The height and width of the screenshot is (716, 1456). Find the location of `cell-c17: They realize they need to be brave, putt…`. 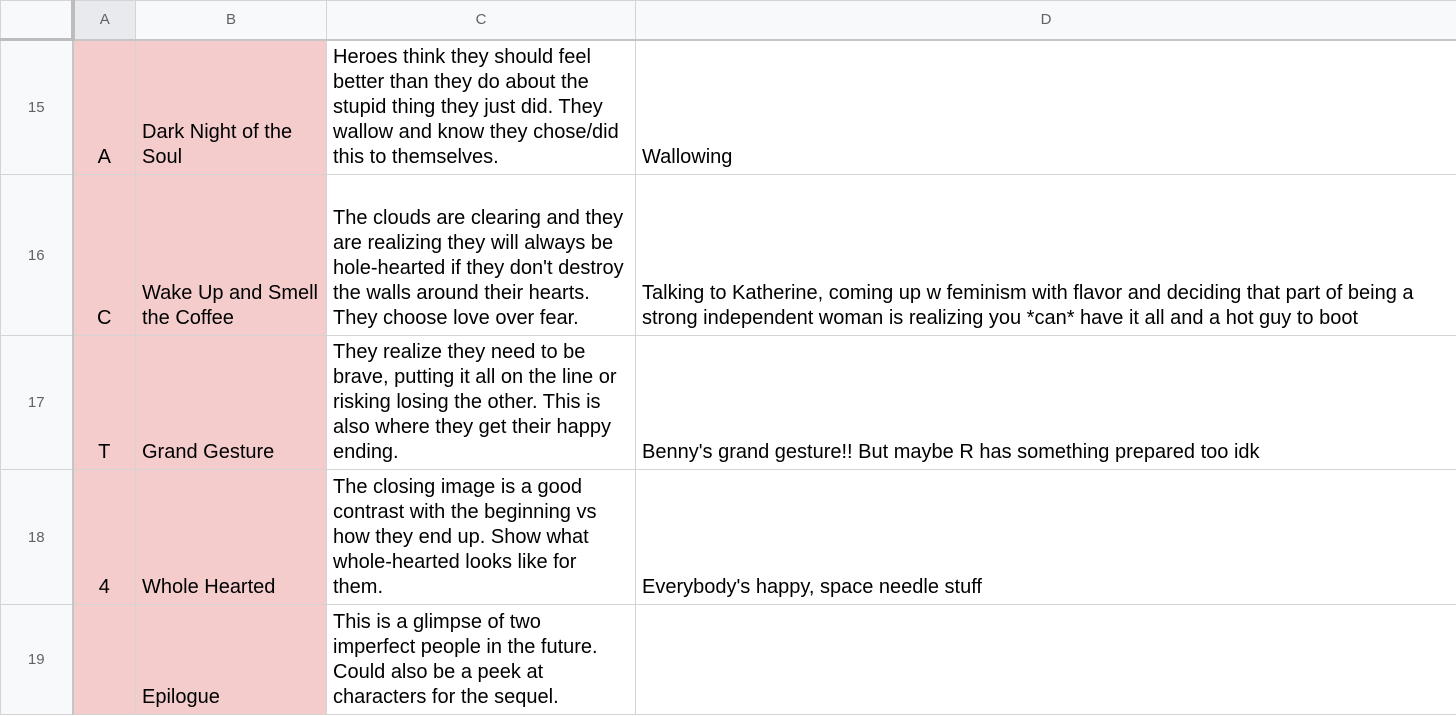

cell-c17: They realize they need to be brave, putt… is located at coordinates (481, 402).